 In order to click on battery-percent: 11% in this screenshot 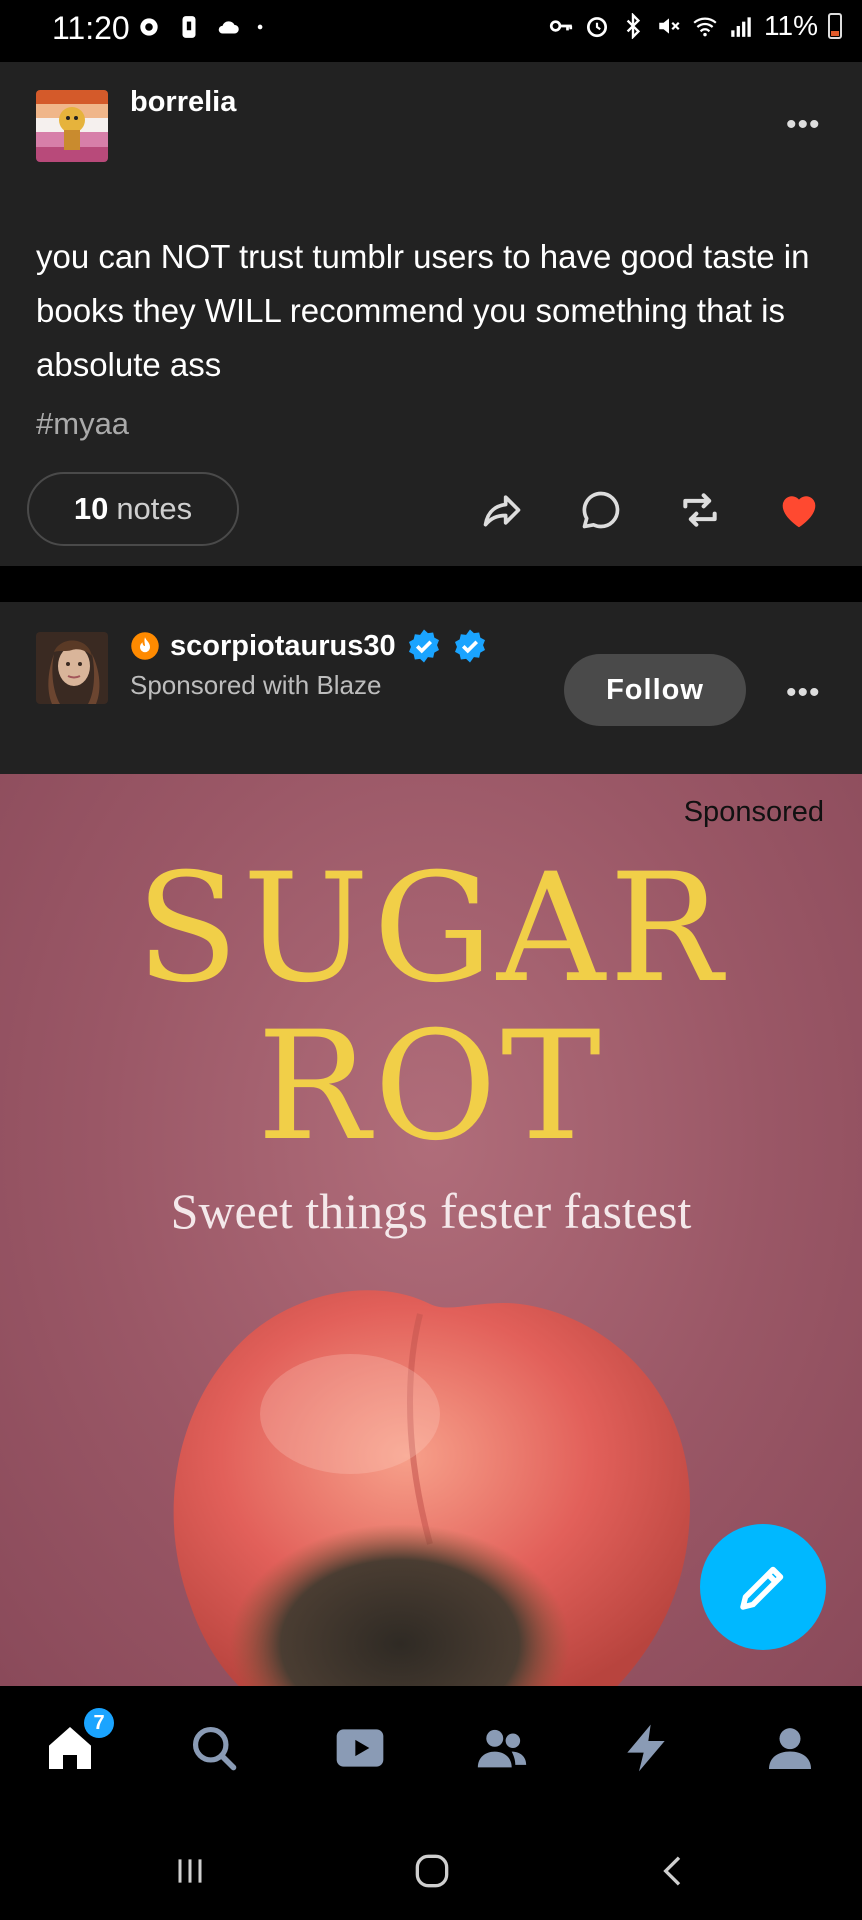, I will do `click(791, 25)`.